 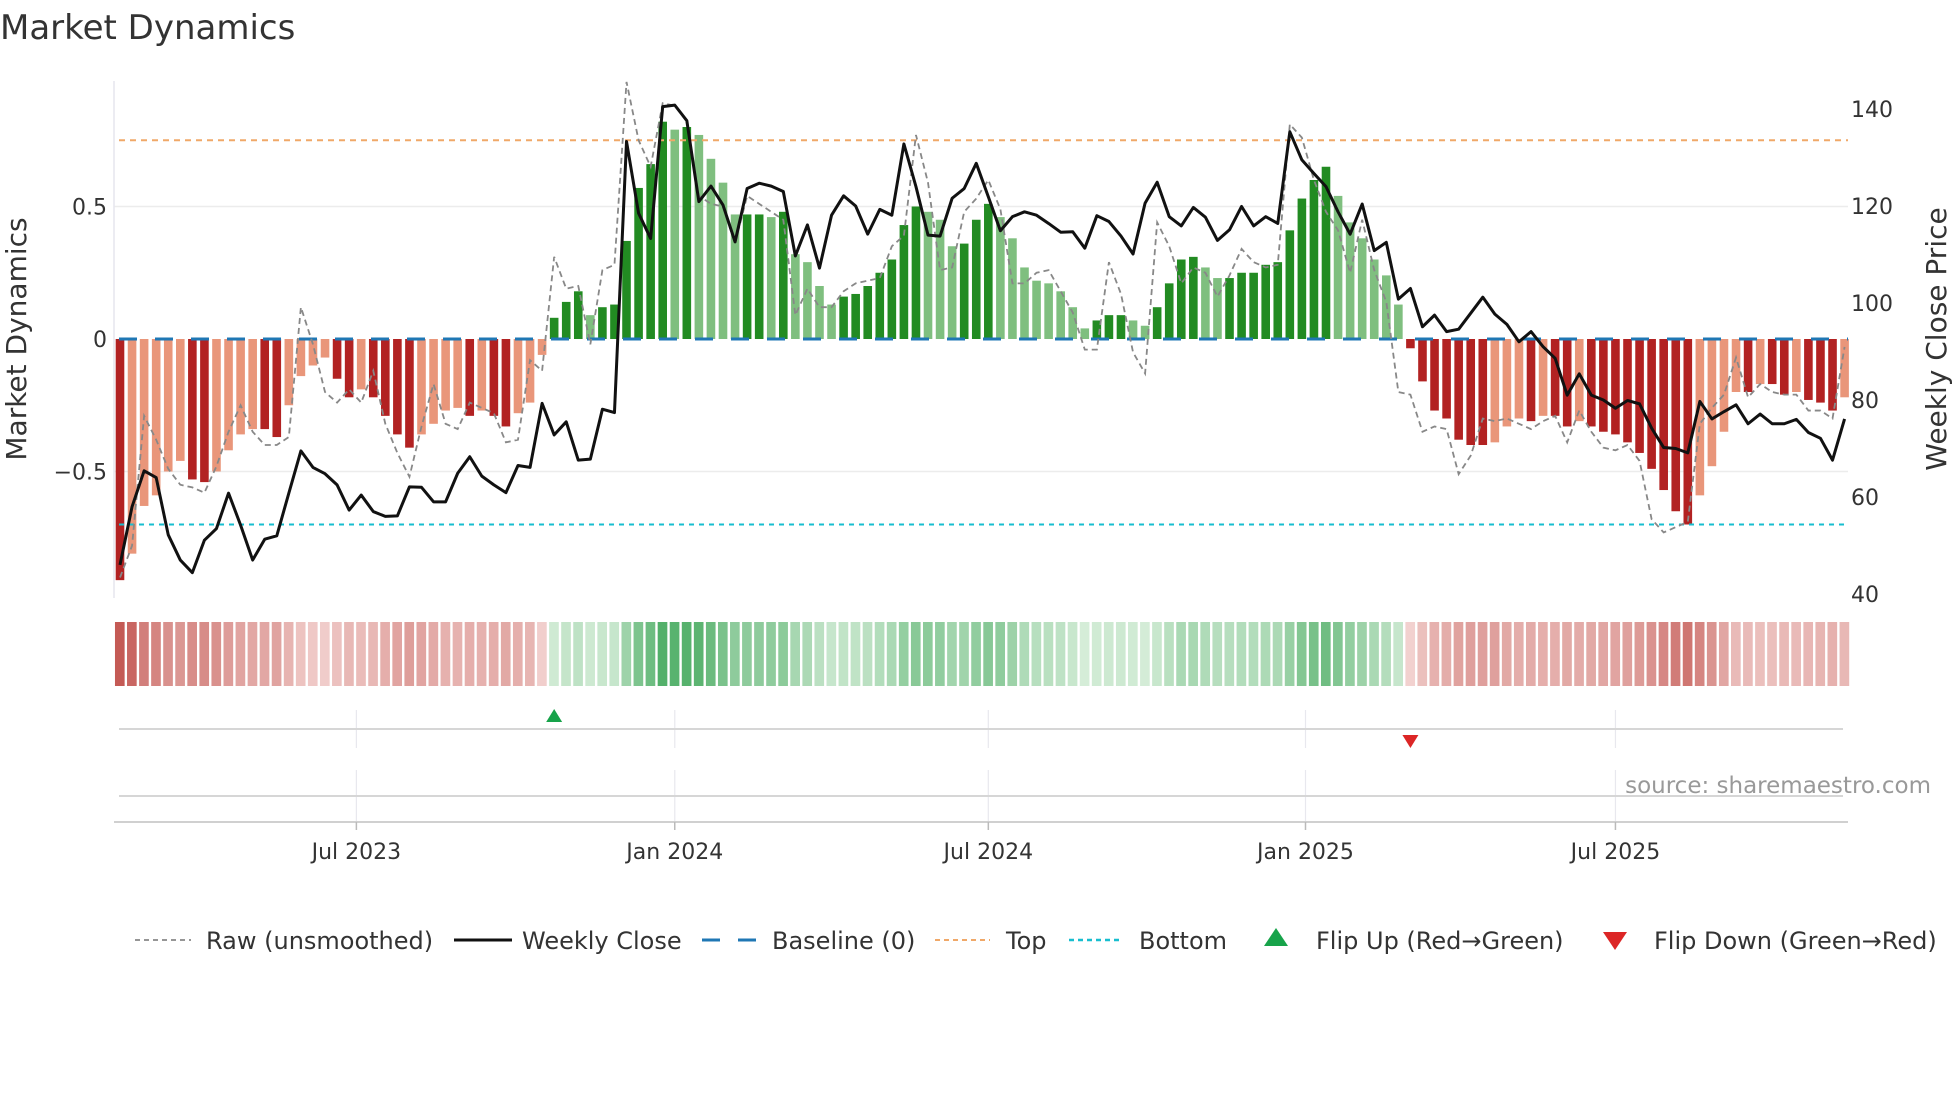 What do you see at coordinates (1615, 852) in the screenshot?
I see `x-tick-label: Jul 2025` at bounding box center [1615, 852].